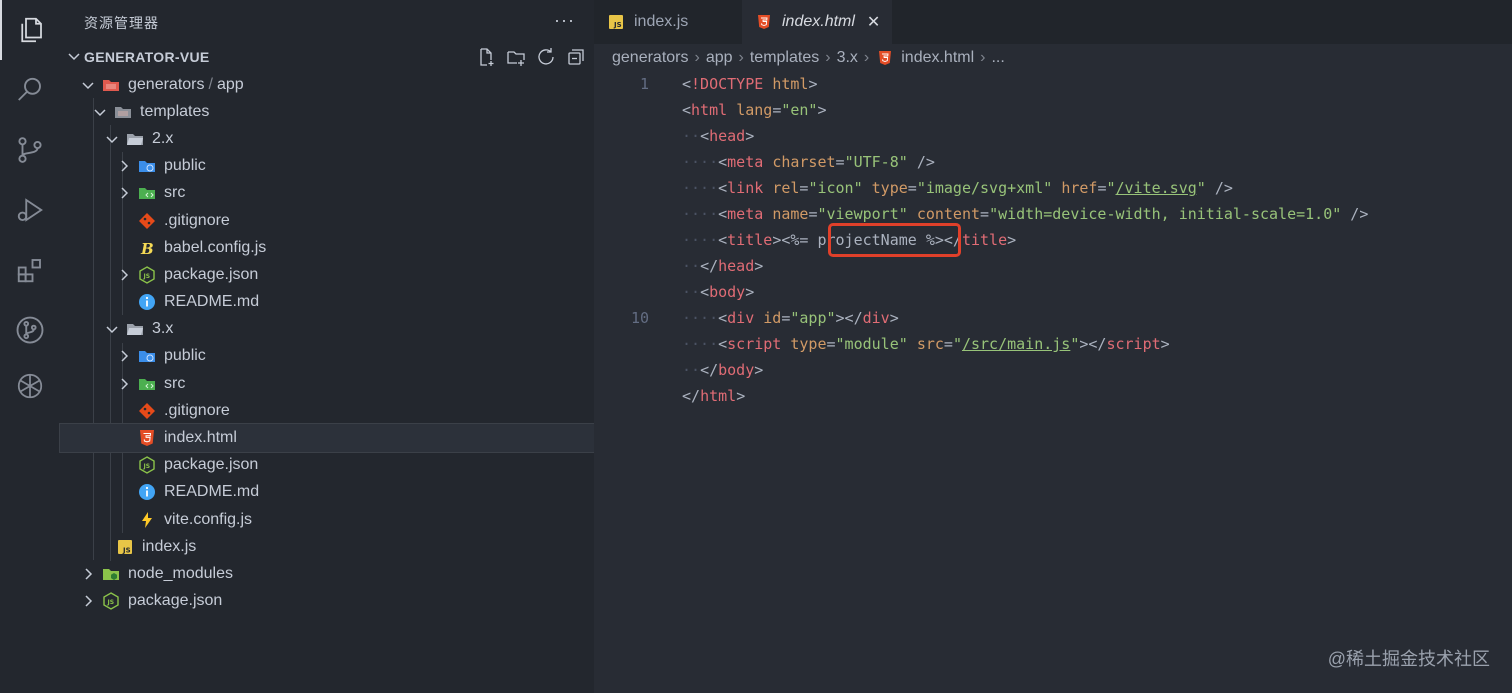 This screenshot has height=693, width=1512. I want to click on tab-bar: JS index.js index.html ✕, so click(1053, 22).